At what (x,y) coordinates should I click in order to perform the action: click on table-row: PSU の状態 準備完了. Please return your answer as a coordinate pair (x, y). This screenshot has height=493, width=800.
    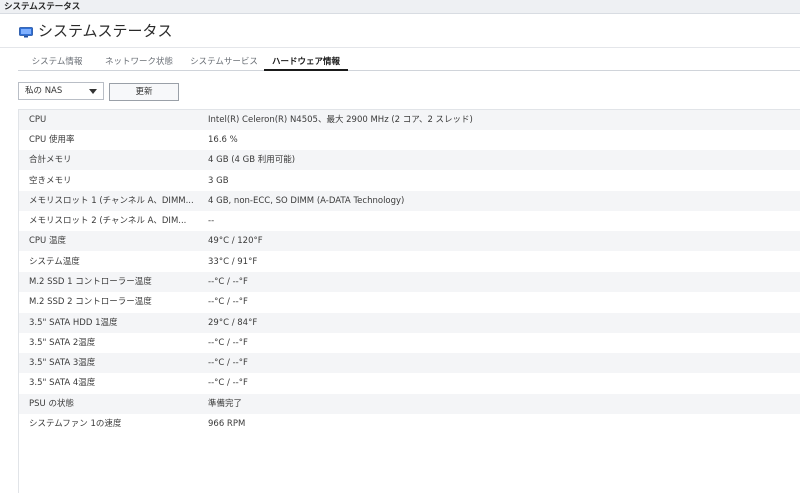
    Looking at the image, I should click on (409, 404).